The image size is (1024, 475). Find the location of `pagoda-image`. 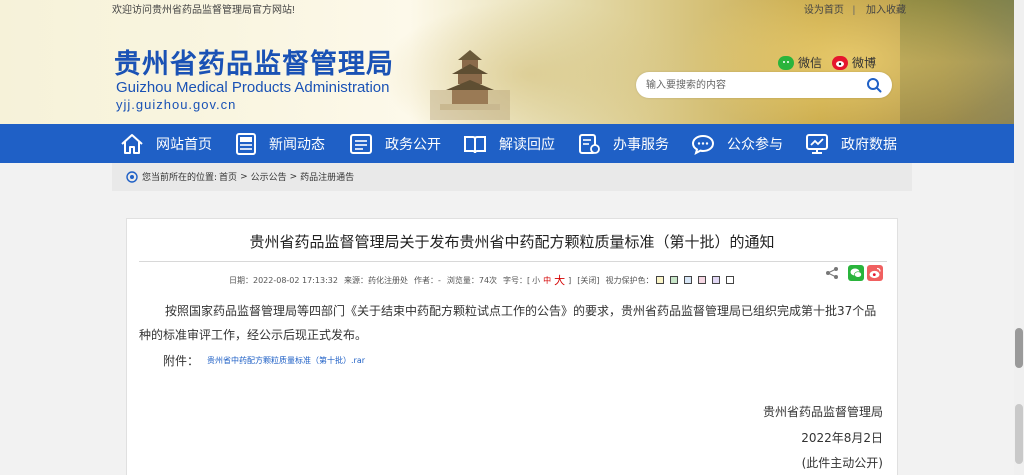

pagoda-image is located at coordinates (470, 85).